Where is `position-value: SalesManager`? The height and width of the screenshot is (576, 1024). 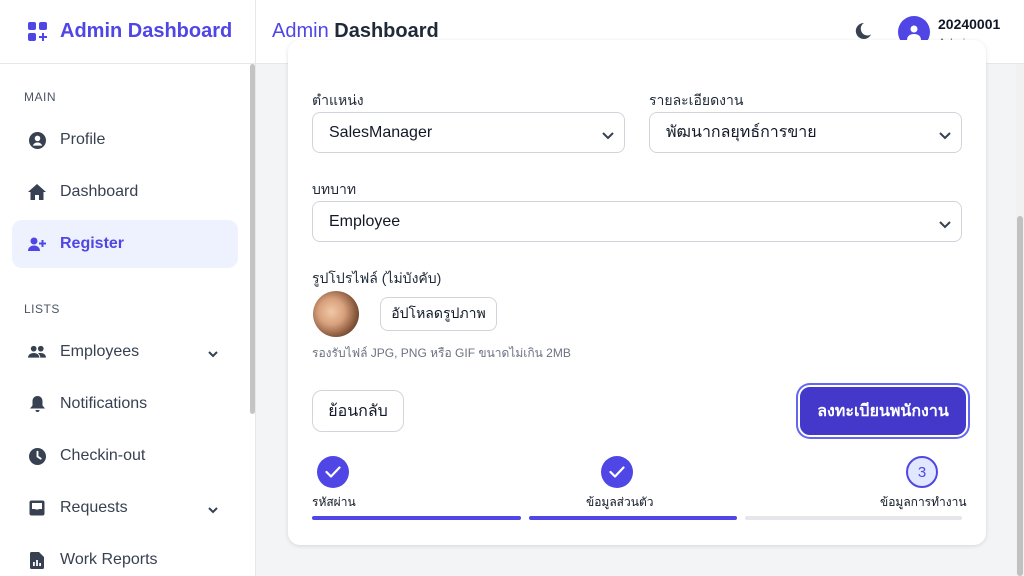
position-value: SalesManager is located at coordinates (381, 132).